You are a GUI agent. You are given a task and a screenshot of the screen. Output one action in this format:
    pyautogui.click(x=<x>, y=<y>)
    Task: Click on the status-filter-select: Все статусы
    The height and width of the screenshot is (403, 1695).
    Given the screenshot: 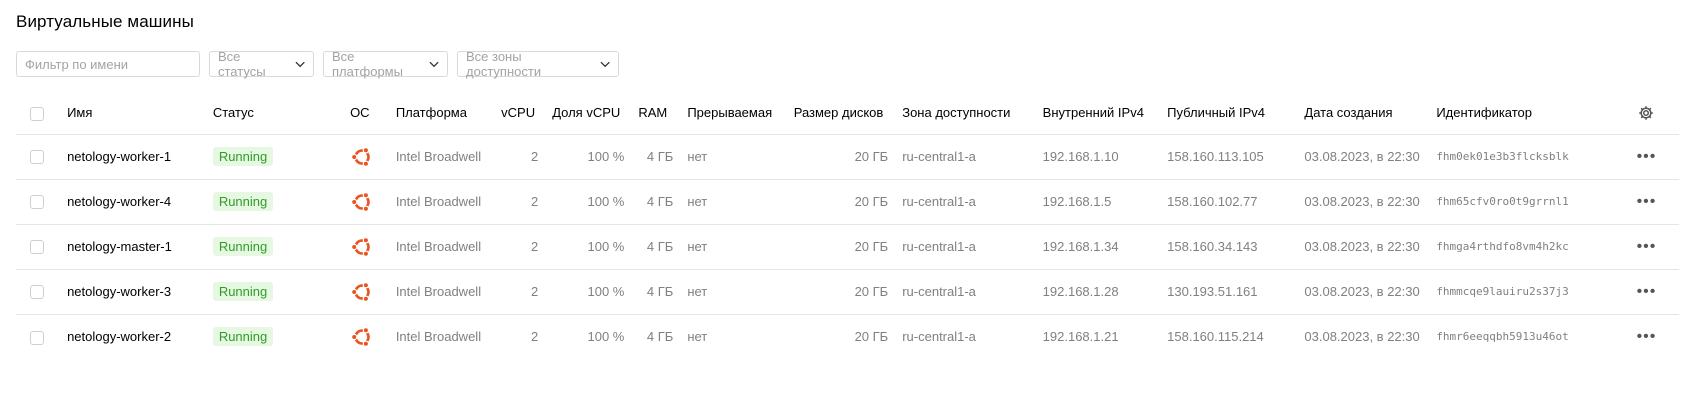 What is the action you would take?
    pyautogui.click(x=261, y=64)
    